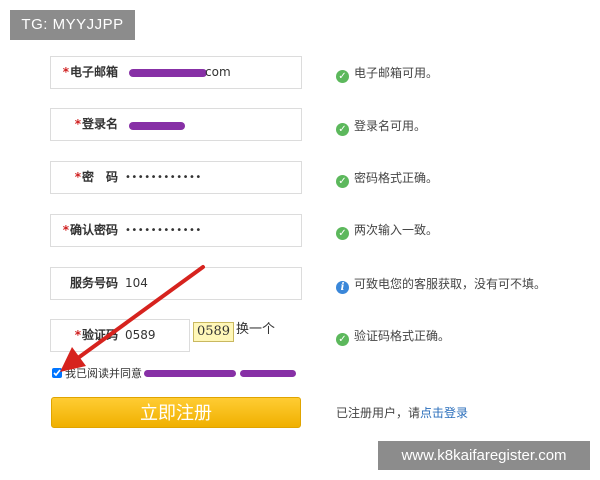 This screenshot has height=480, width=600. Describe the element at coordinates (441, 285) in the screenshot. I see `service-number-hint: i 可致电您的客服获取，没有可不填。` at that location.